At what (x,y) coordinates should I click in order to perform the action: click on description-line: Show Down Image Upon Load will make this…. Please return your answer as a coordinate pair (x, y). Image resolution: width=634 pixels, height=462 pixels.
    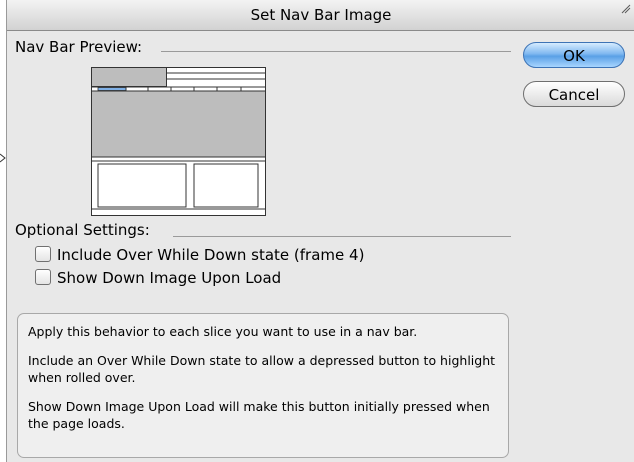
    Looking at the image, I should click on (259, 415).